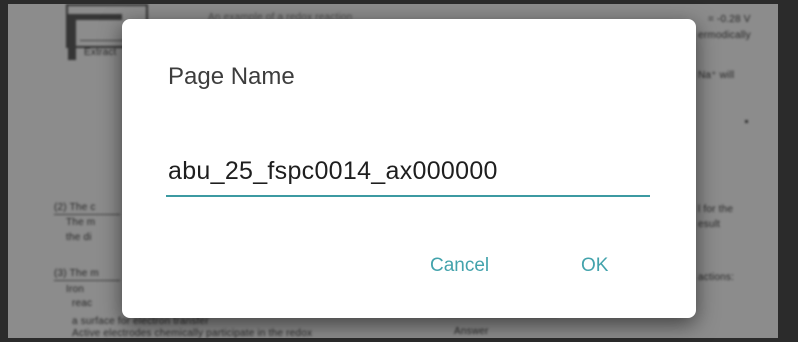 The height and width of the screenshot is (342, 798). I want to click on cancel-button: Cancel, so click(459, 266).